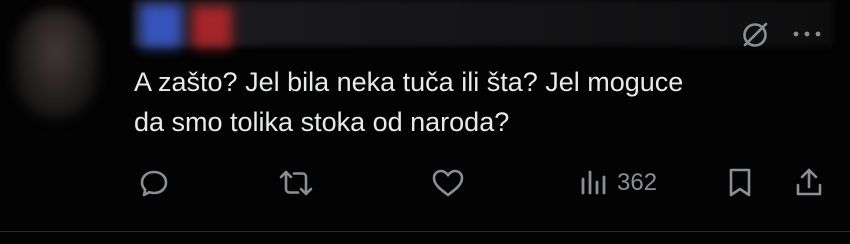  I want to click on reply-icon, so click(154, 183).